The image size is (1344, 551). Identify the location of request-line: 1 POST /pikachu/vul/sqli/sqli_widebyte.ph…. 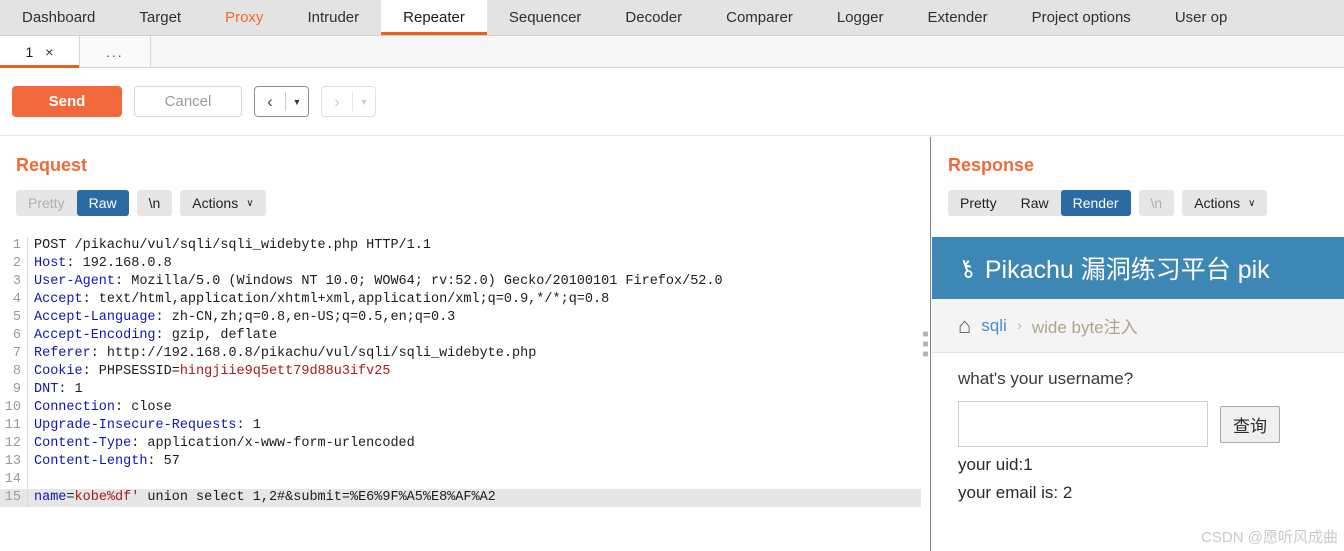
(460, 246).